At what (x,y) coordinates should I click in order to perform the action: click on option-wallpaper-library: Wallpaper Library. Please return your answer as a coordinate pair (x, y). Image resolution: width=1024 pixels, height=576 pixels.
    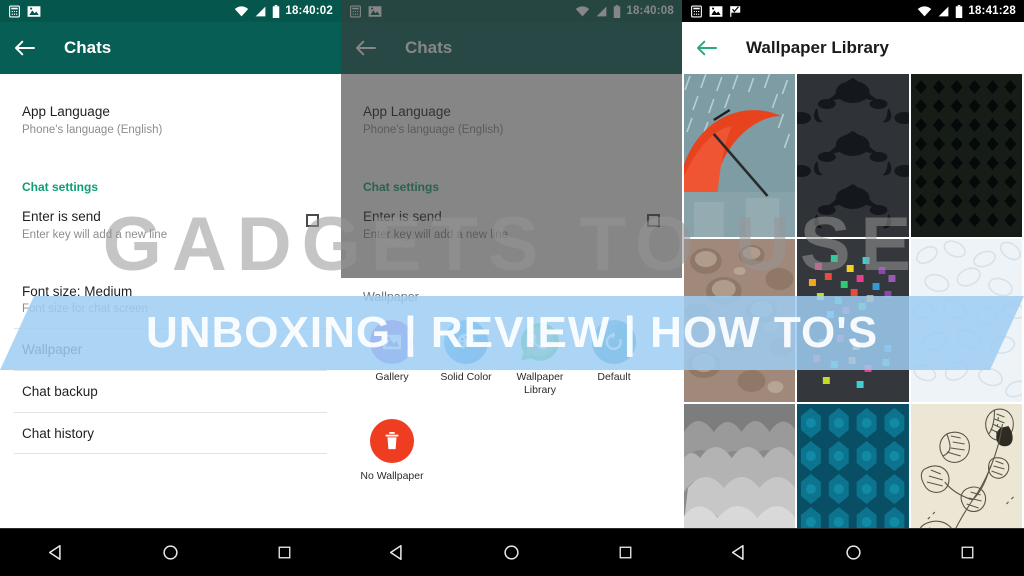
    Looking at the image, I should click on (540, 358).